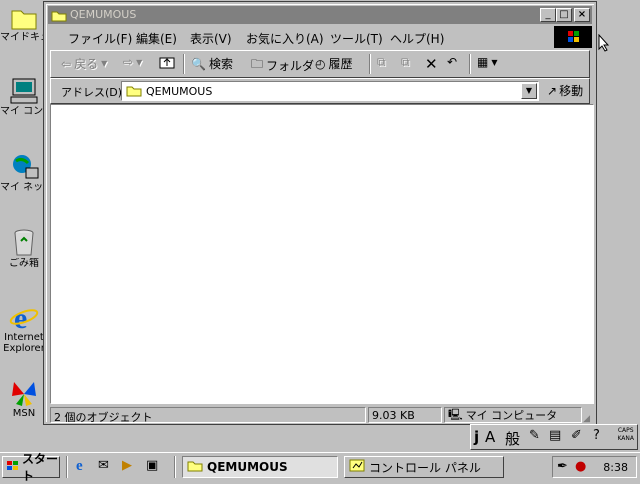 This screenshot has width=640, height=484. I want to click on up-folder-button, so click(167, 63).